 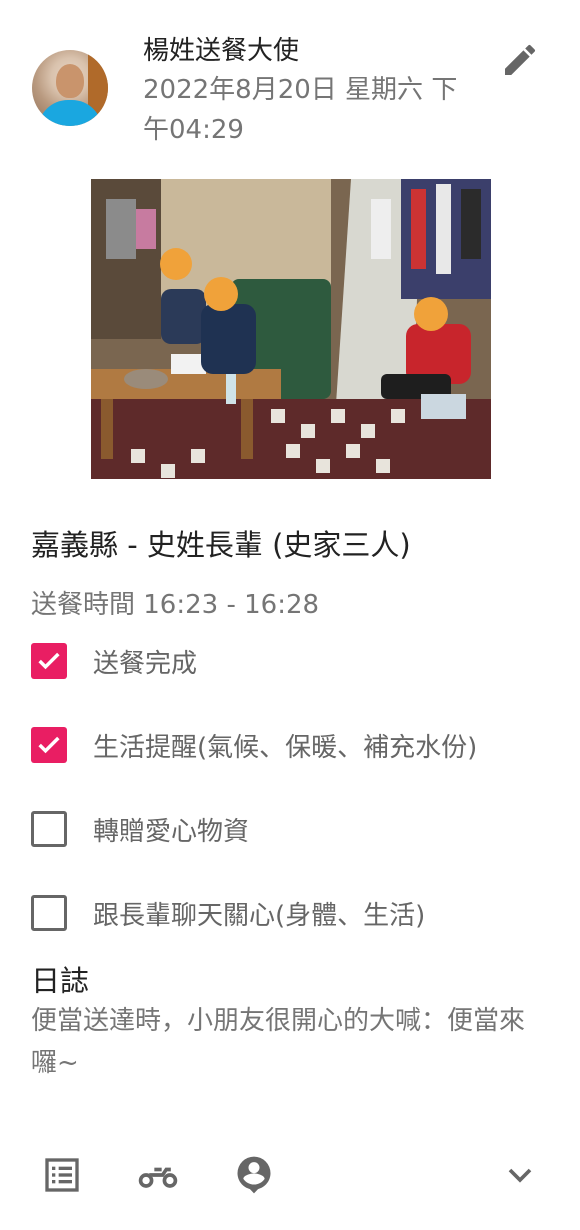 I want to click on checklist-label: 生活提醒(氣候、保暖、補充水份), so click(x=285, y=747).